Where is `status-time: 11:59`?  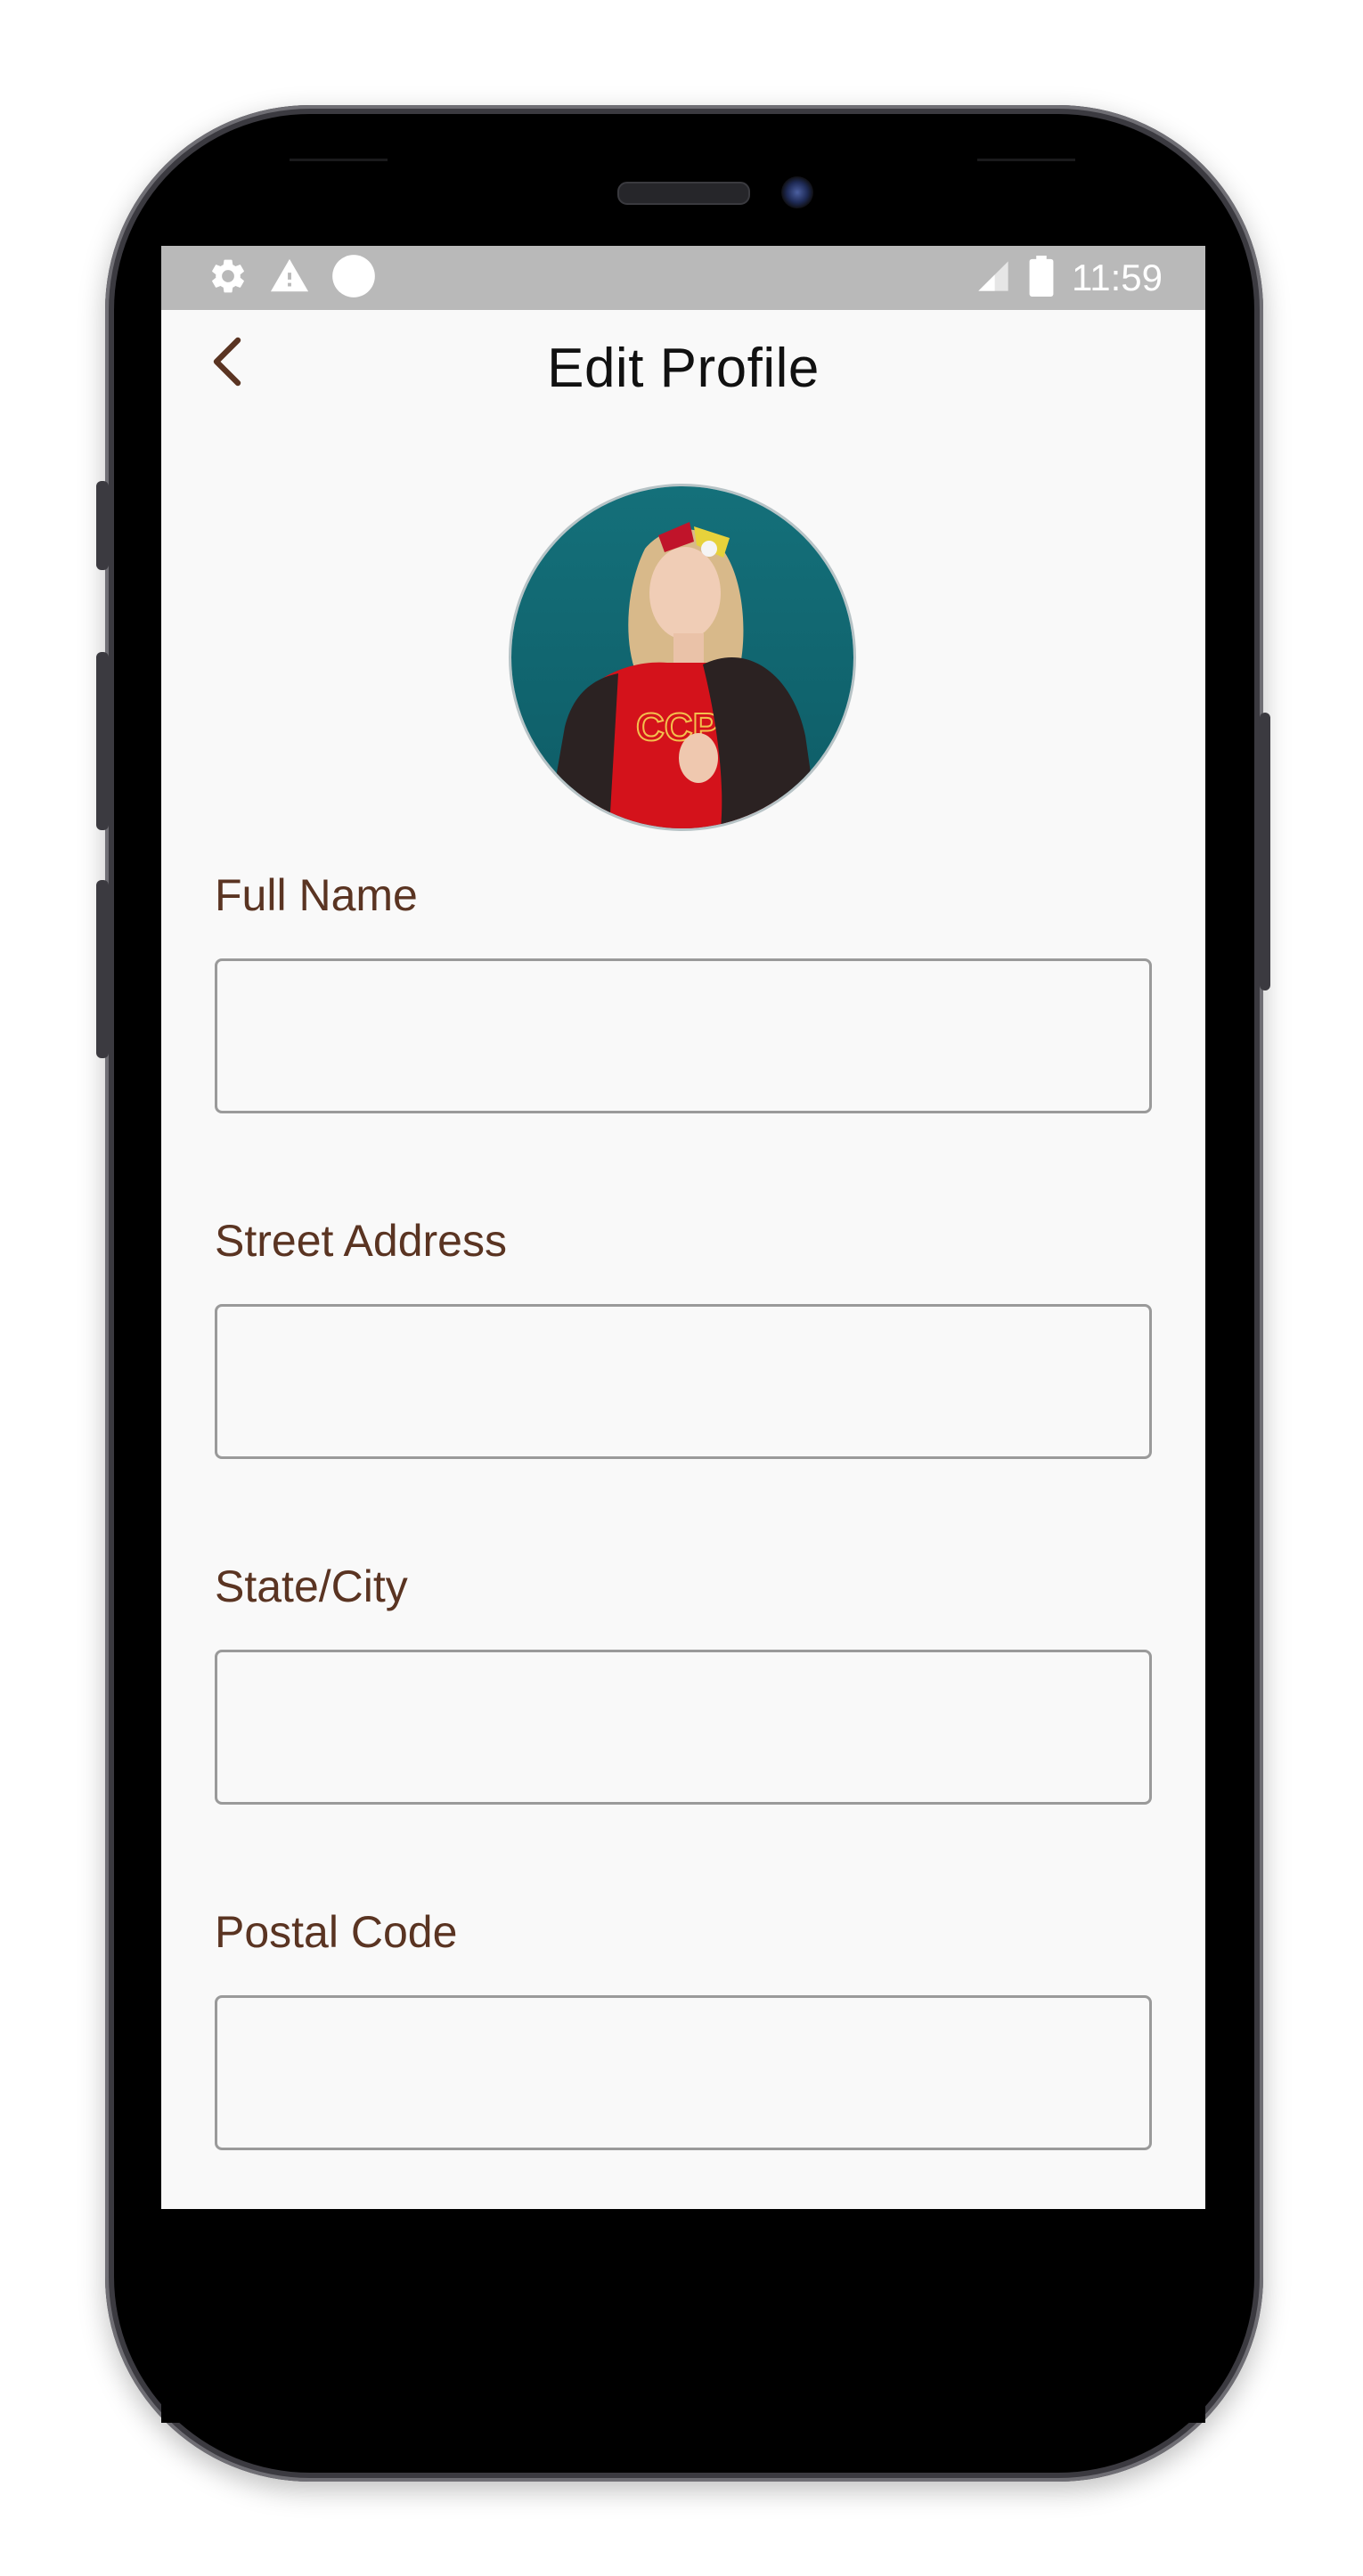
status-time: 11:59 is located at coordinates (1118, 277).